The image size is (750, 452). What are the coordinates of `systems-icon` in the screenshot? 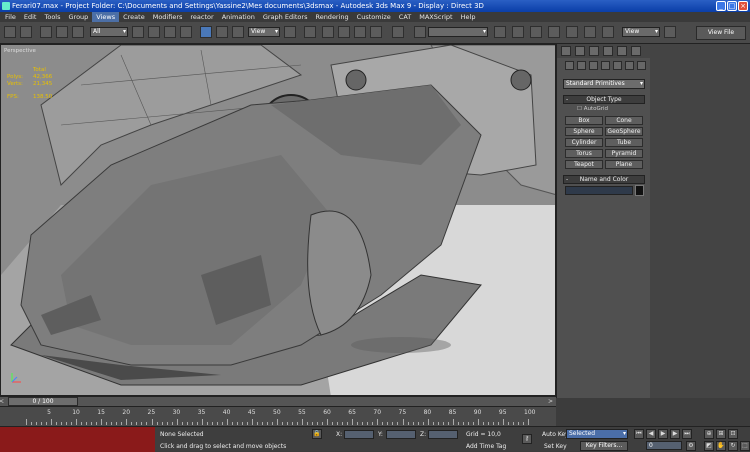 It's located at (641, 65).